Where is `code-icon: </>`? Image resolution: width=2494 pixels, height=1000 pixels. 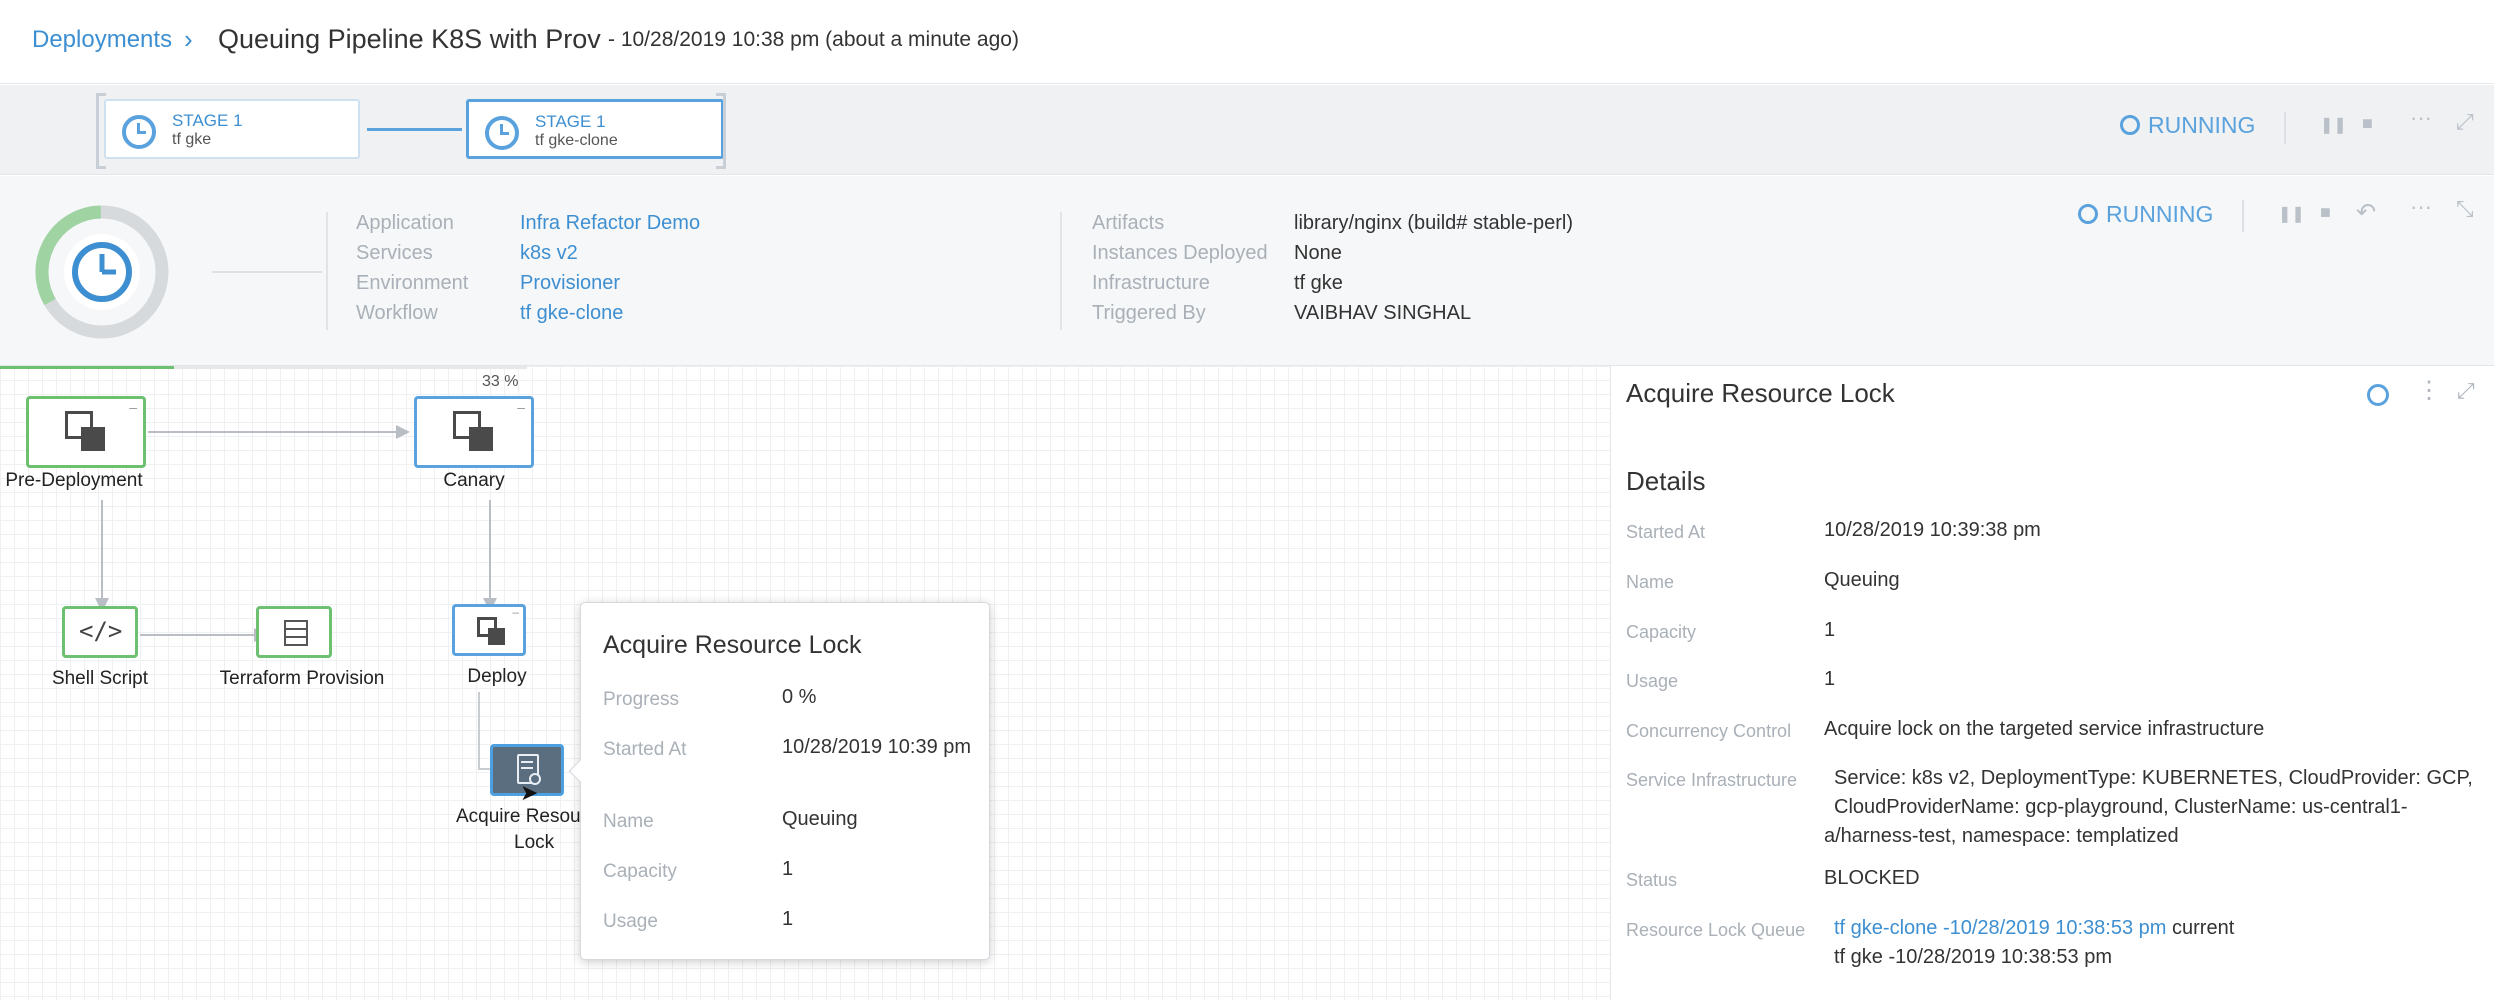
code-icon: </> is located at coordinates (101, 631).